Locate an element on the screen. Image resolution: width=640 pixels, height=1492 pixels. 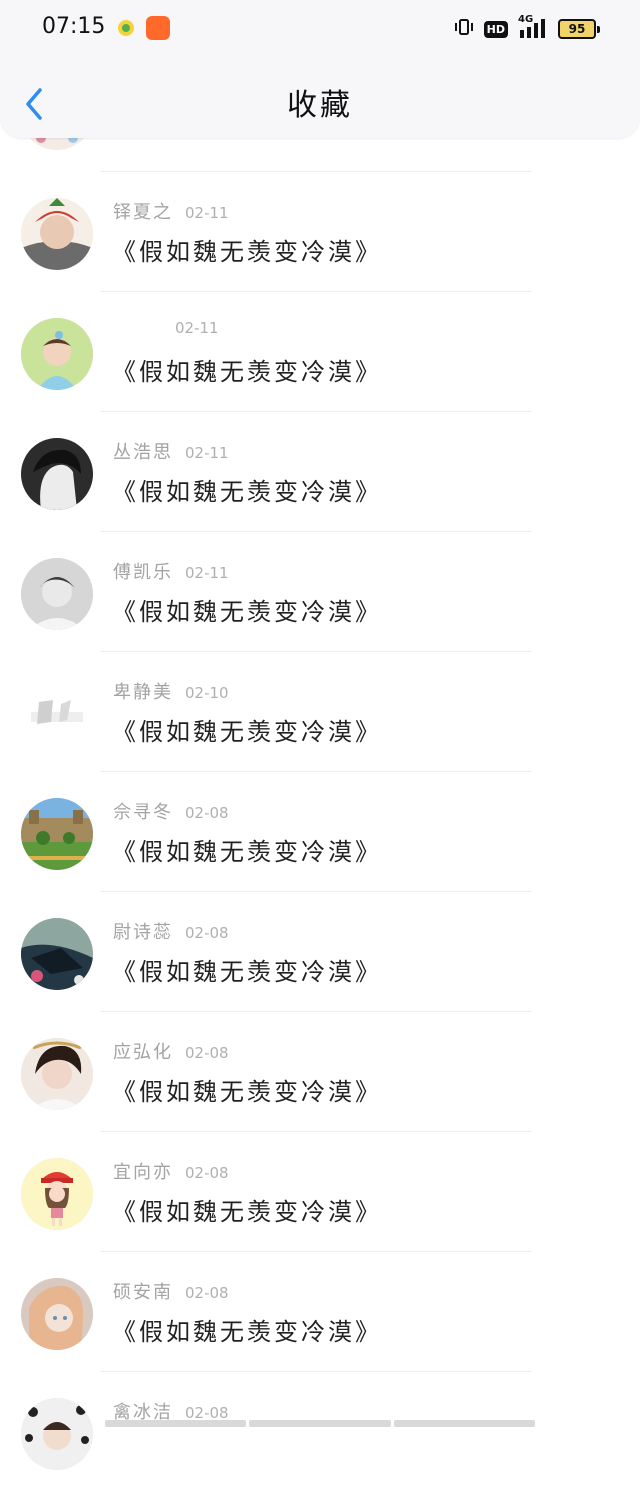
username: 佘寻冬 is located at coordinates (143, 812).